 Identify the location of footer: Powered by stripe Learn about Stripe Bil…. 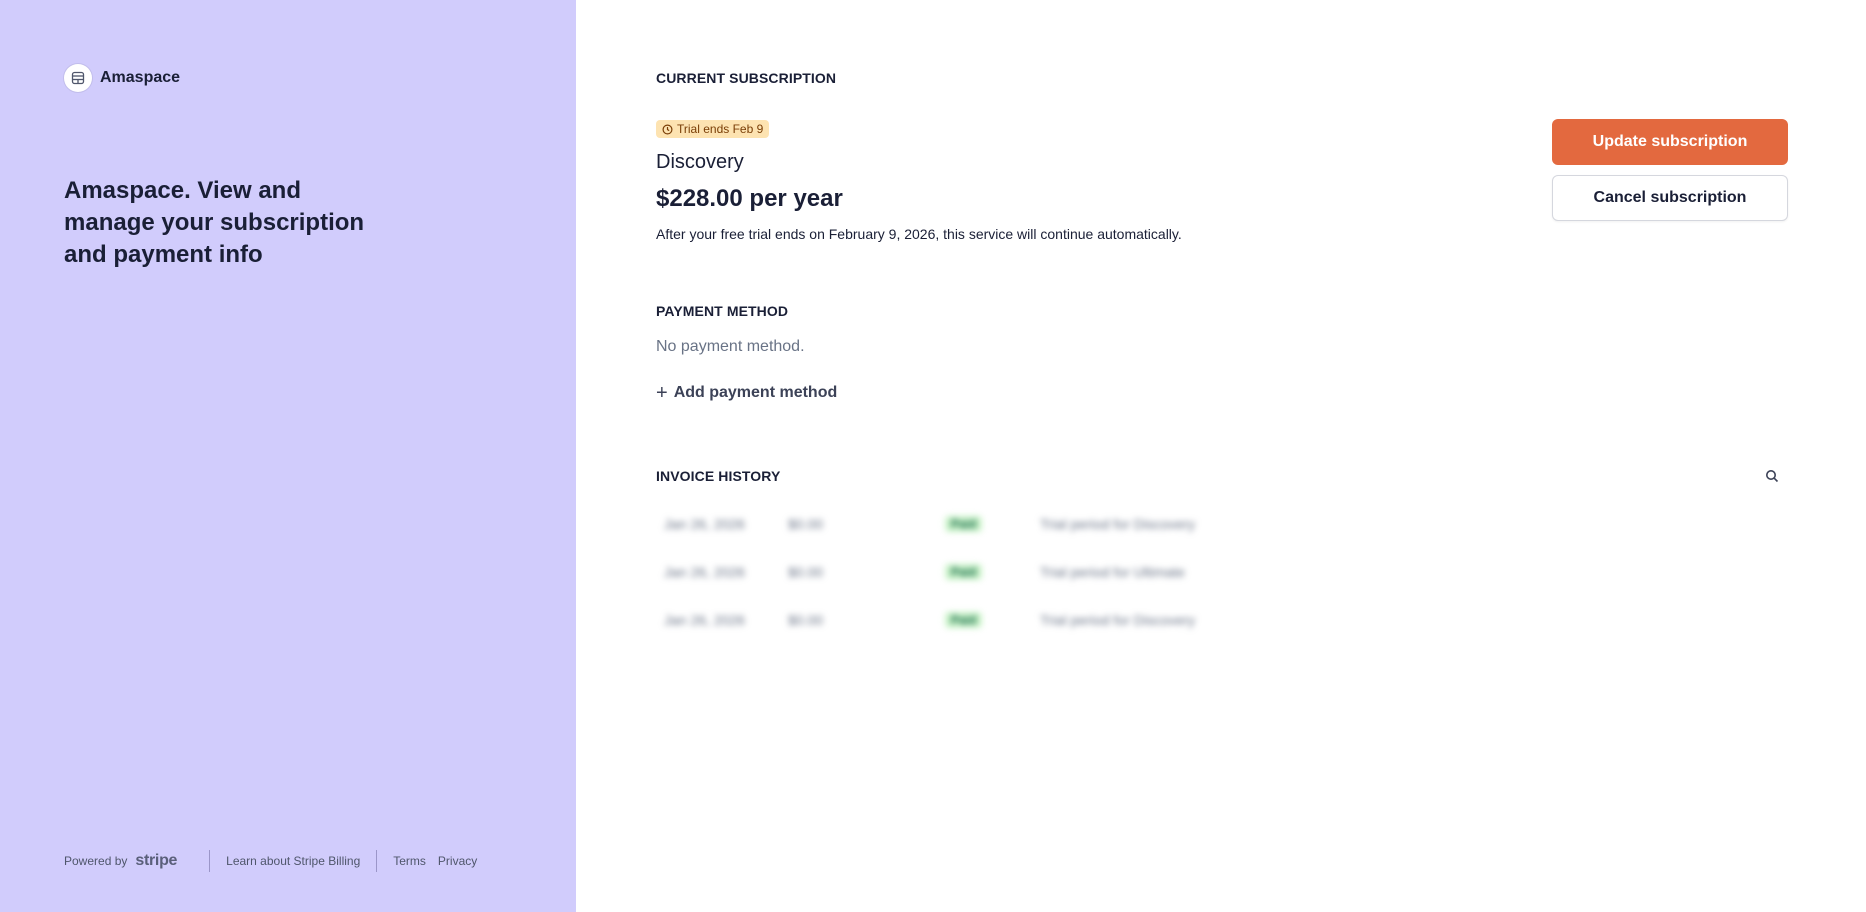
(270, 861).